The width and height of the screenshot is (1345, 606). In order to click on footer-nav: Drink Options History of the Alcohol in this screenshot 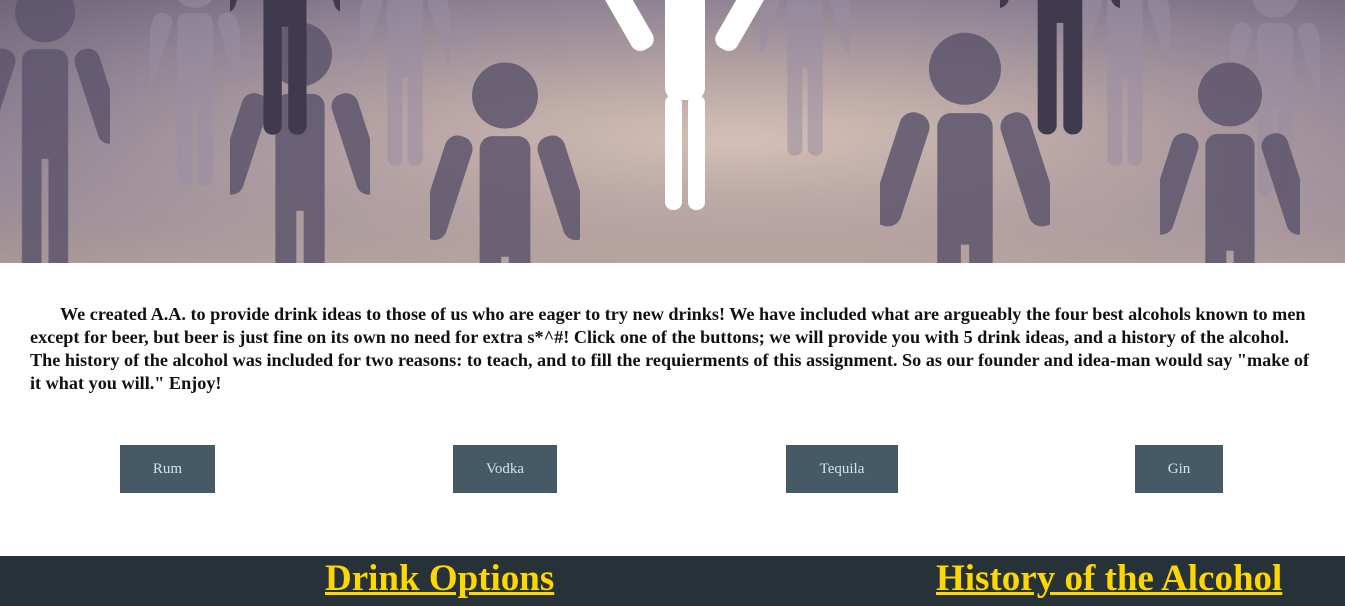, I will do `click(672, 581)`.